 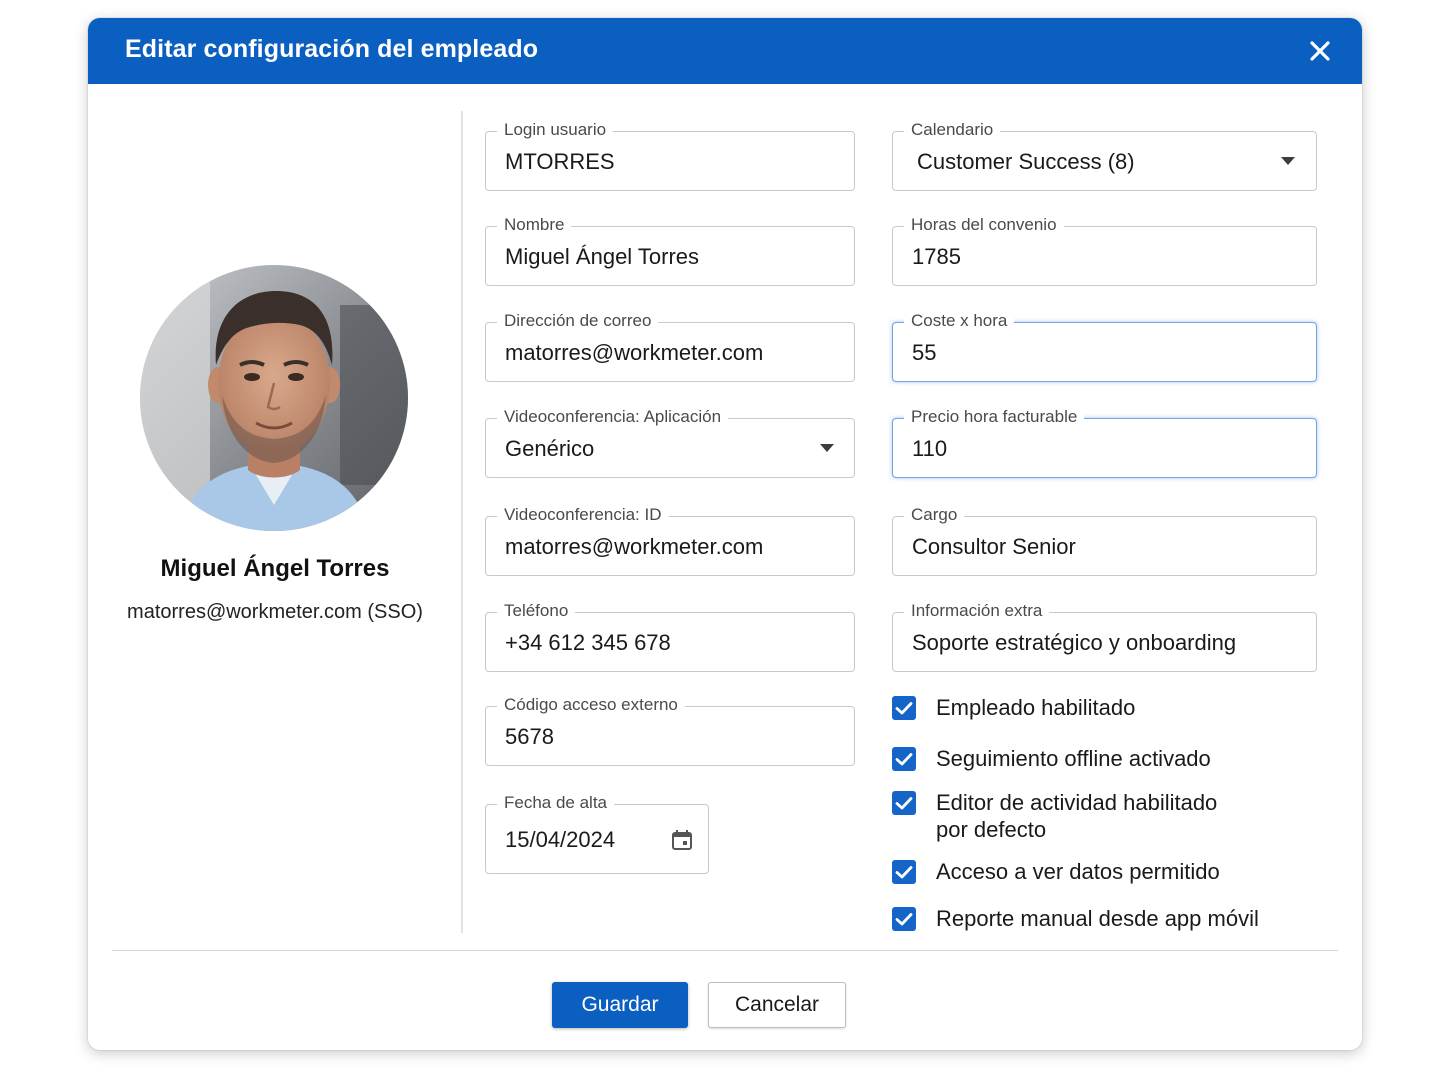 I want to click on fecha-value: 15/04/2024, so click(x=560, y=839).